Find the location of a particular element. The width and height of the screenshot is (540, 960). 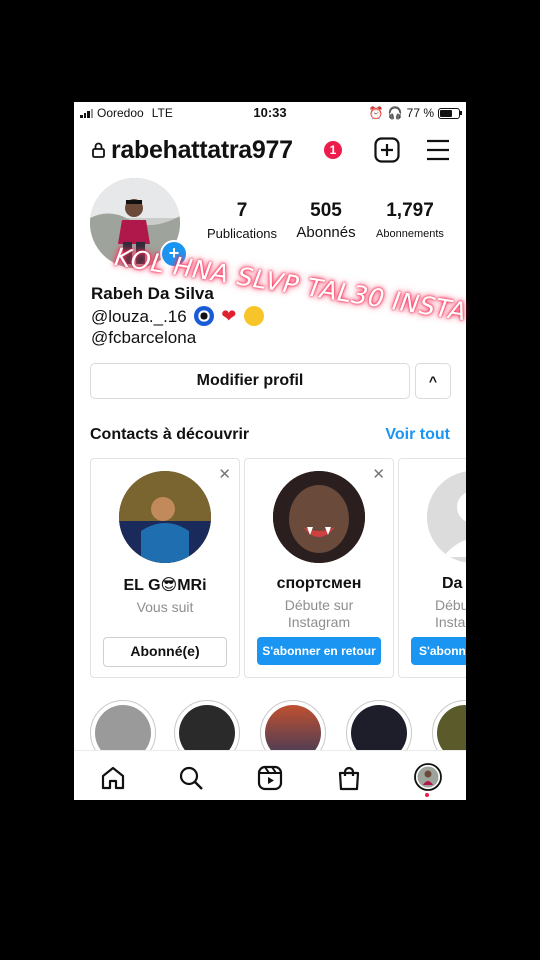

suggestion-subtitle: Débu Insta is located at coordinates (450, 613).